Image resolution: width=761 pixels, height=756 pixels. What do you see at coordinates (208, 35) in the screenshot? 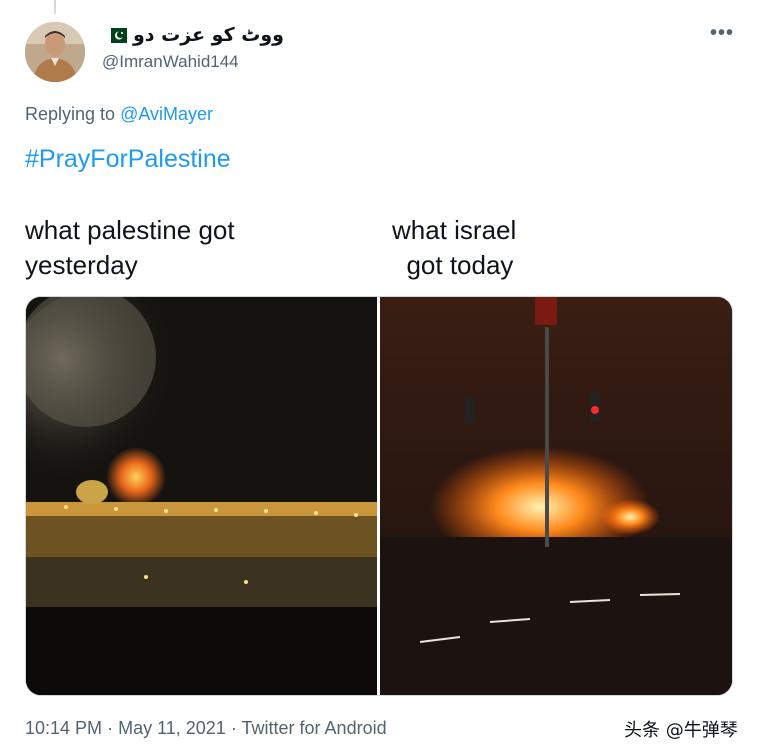
I see `display-name-text: ووٹ کو عزت دو` at bounding box center [208, 35].